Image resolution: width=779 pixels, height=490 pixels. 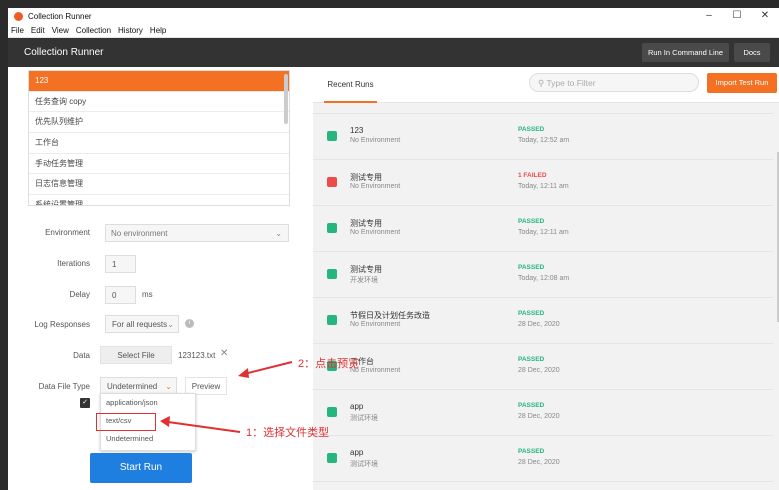 What do you see at coordinates (204, 427) in the screenshot?
I see `annotation-arrow-step1` at bounding box center [204, 427].